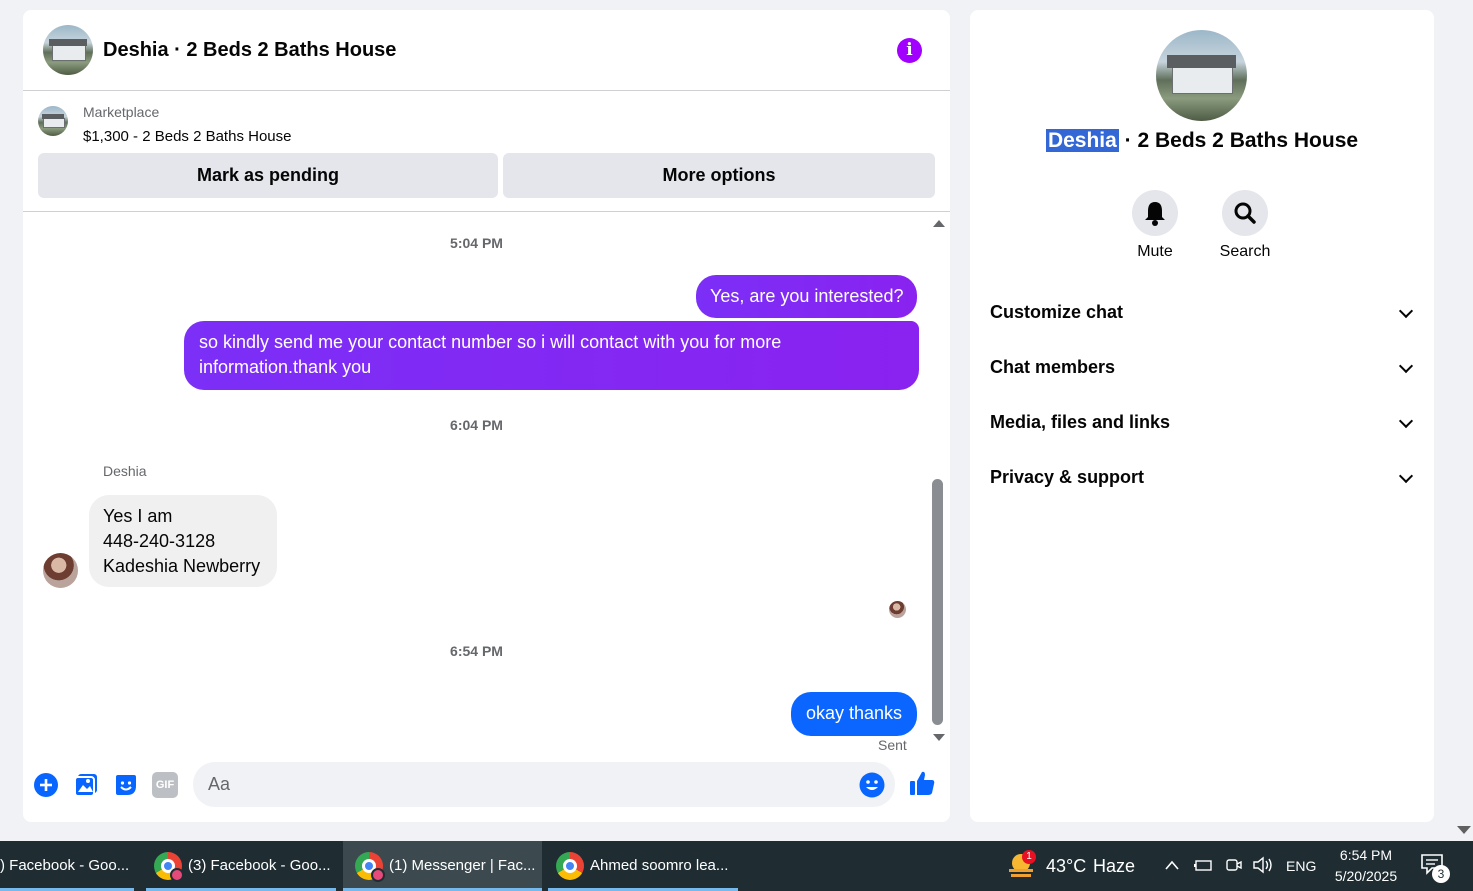  What do you see at coordinates (854, 714) in the screenshot?
I see `outgoing-message: okay thanks` at bounding box center [854, 714].